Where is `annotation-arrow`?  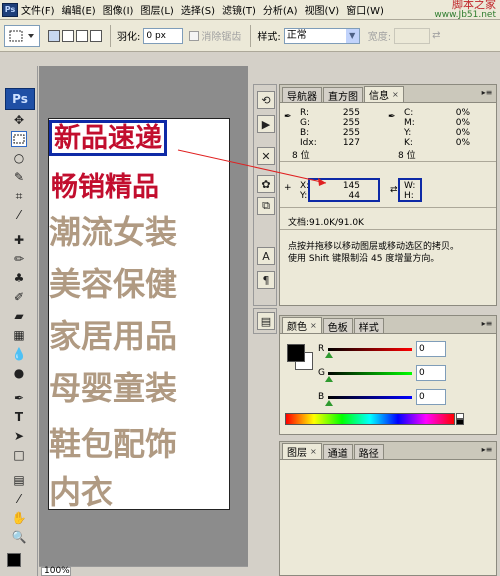 annotation-arrow is located at coordinates (252, 167).